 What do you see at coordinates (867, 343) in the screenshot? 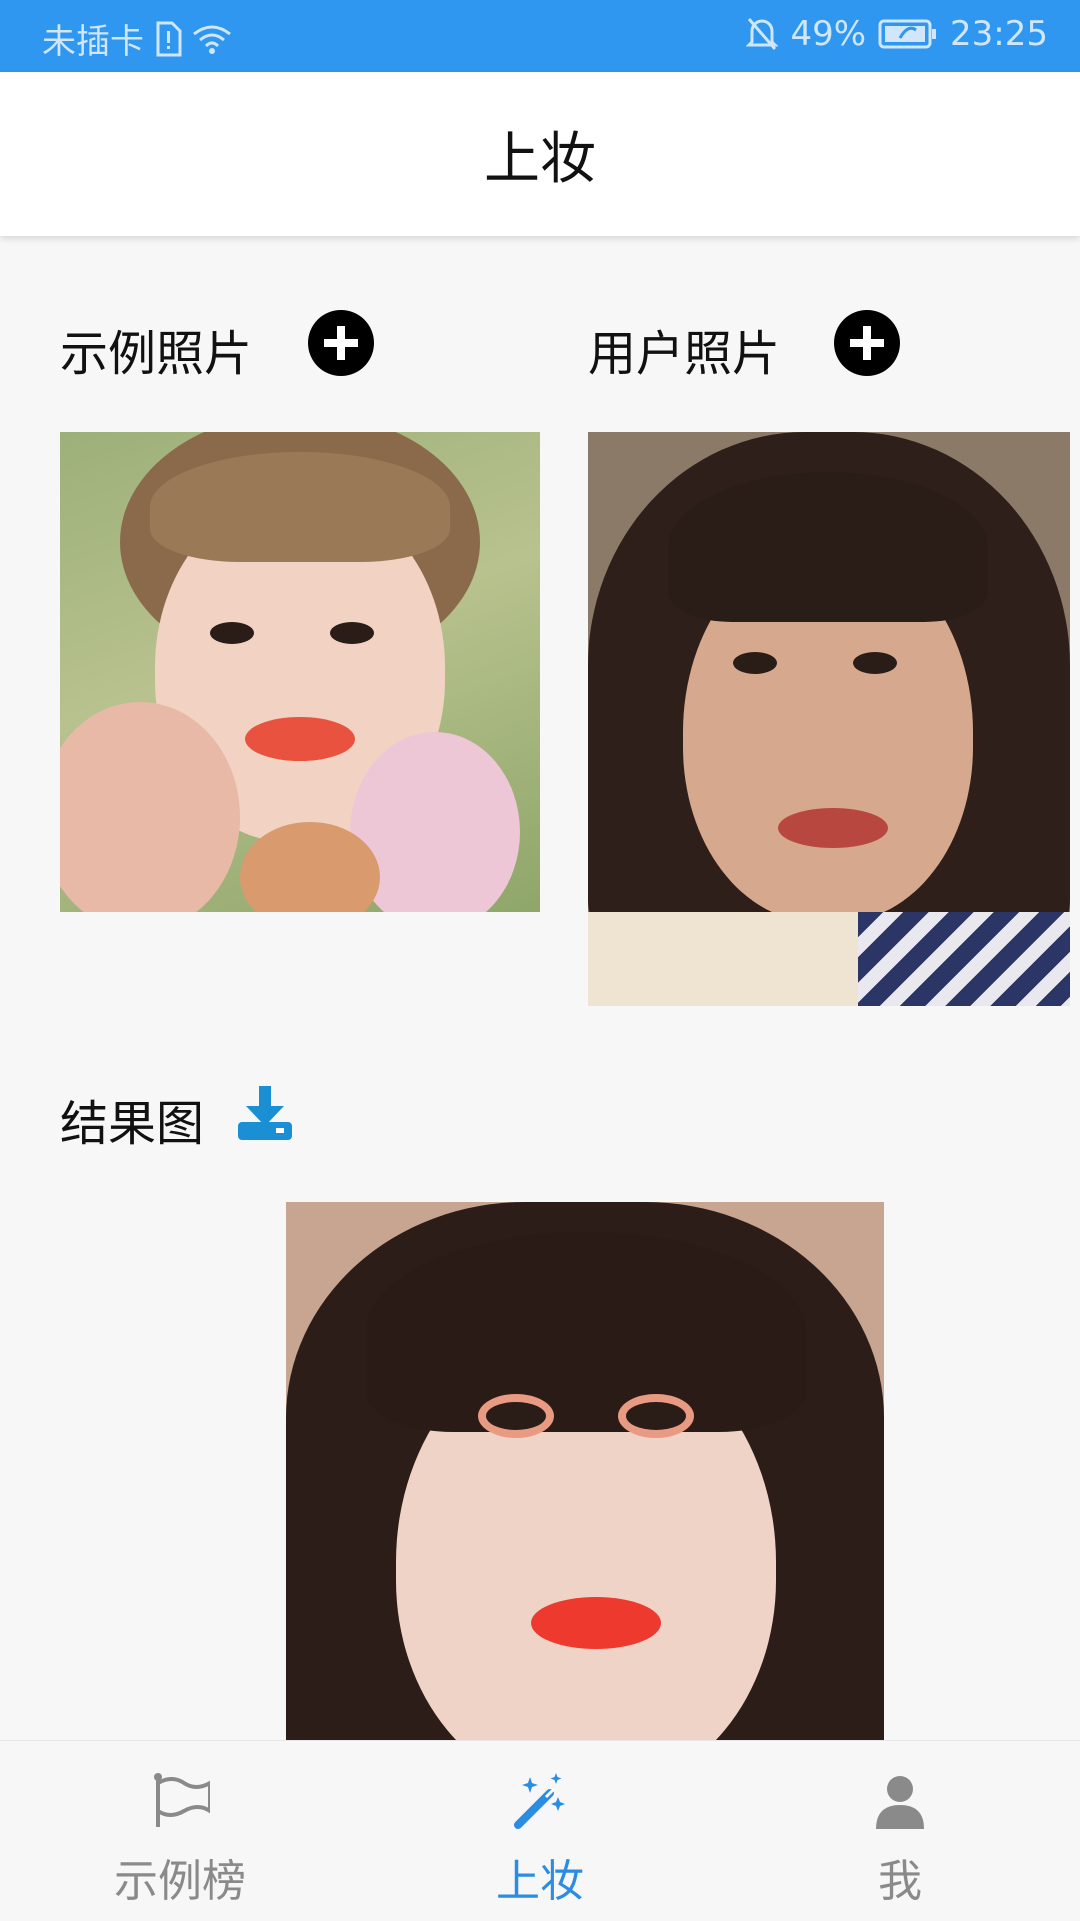
I see `add-user-photo-button` at bounding box center [867, 343].